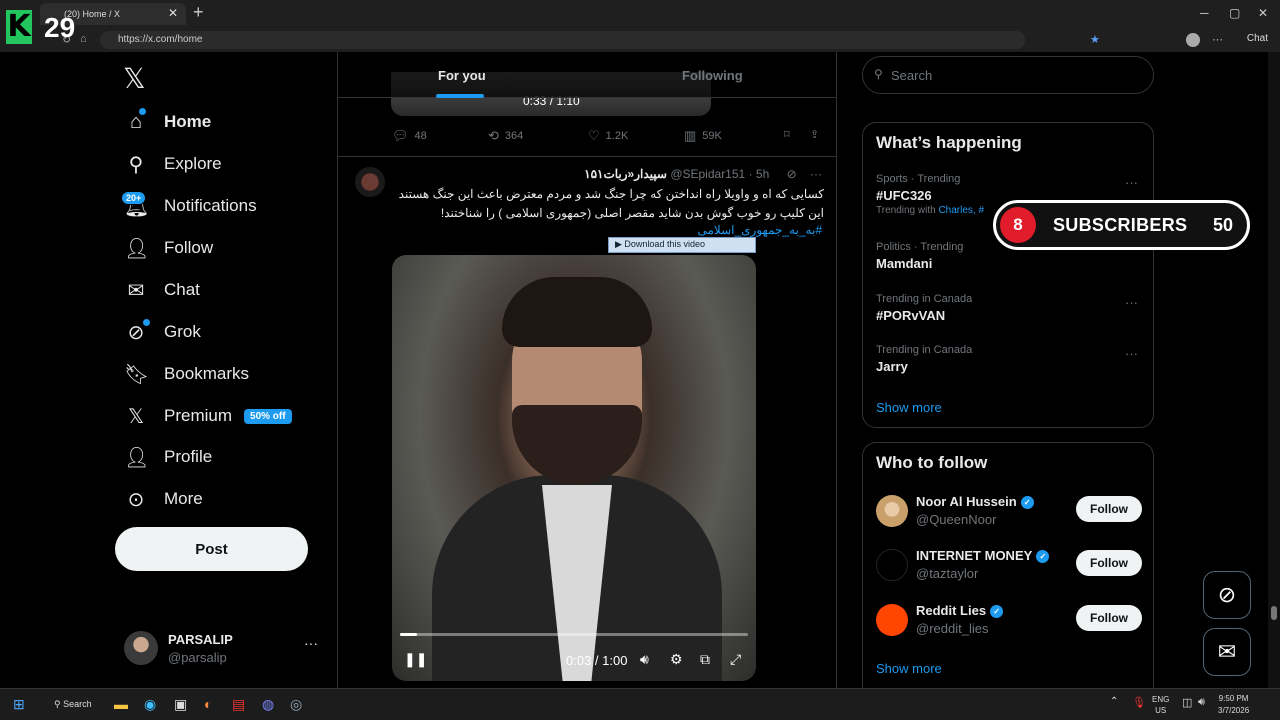  I want to click on trend-item: Trending in Canada #PORvVAN ···, so click(1010, 308).